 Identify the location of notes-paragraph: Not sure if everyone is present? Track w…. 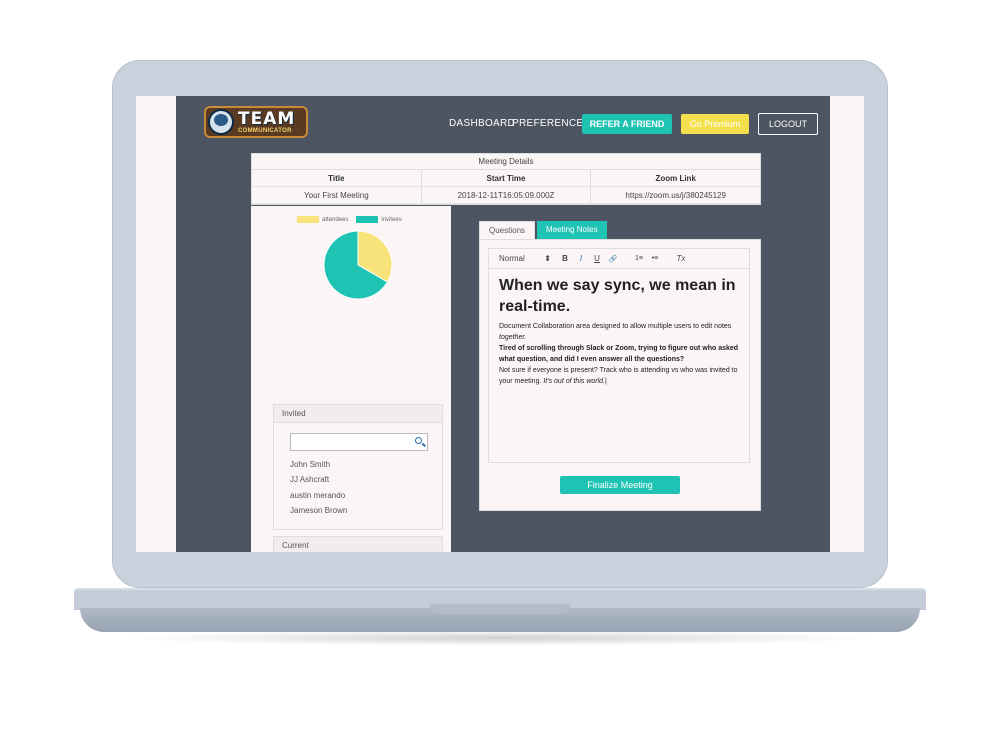
(618, 376).